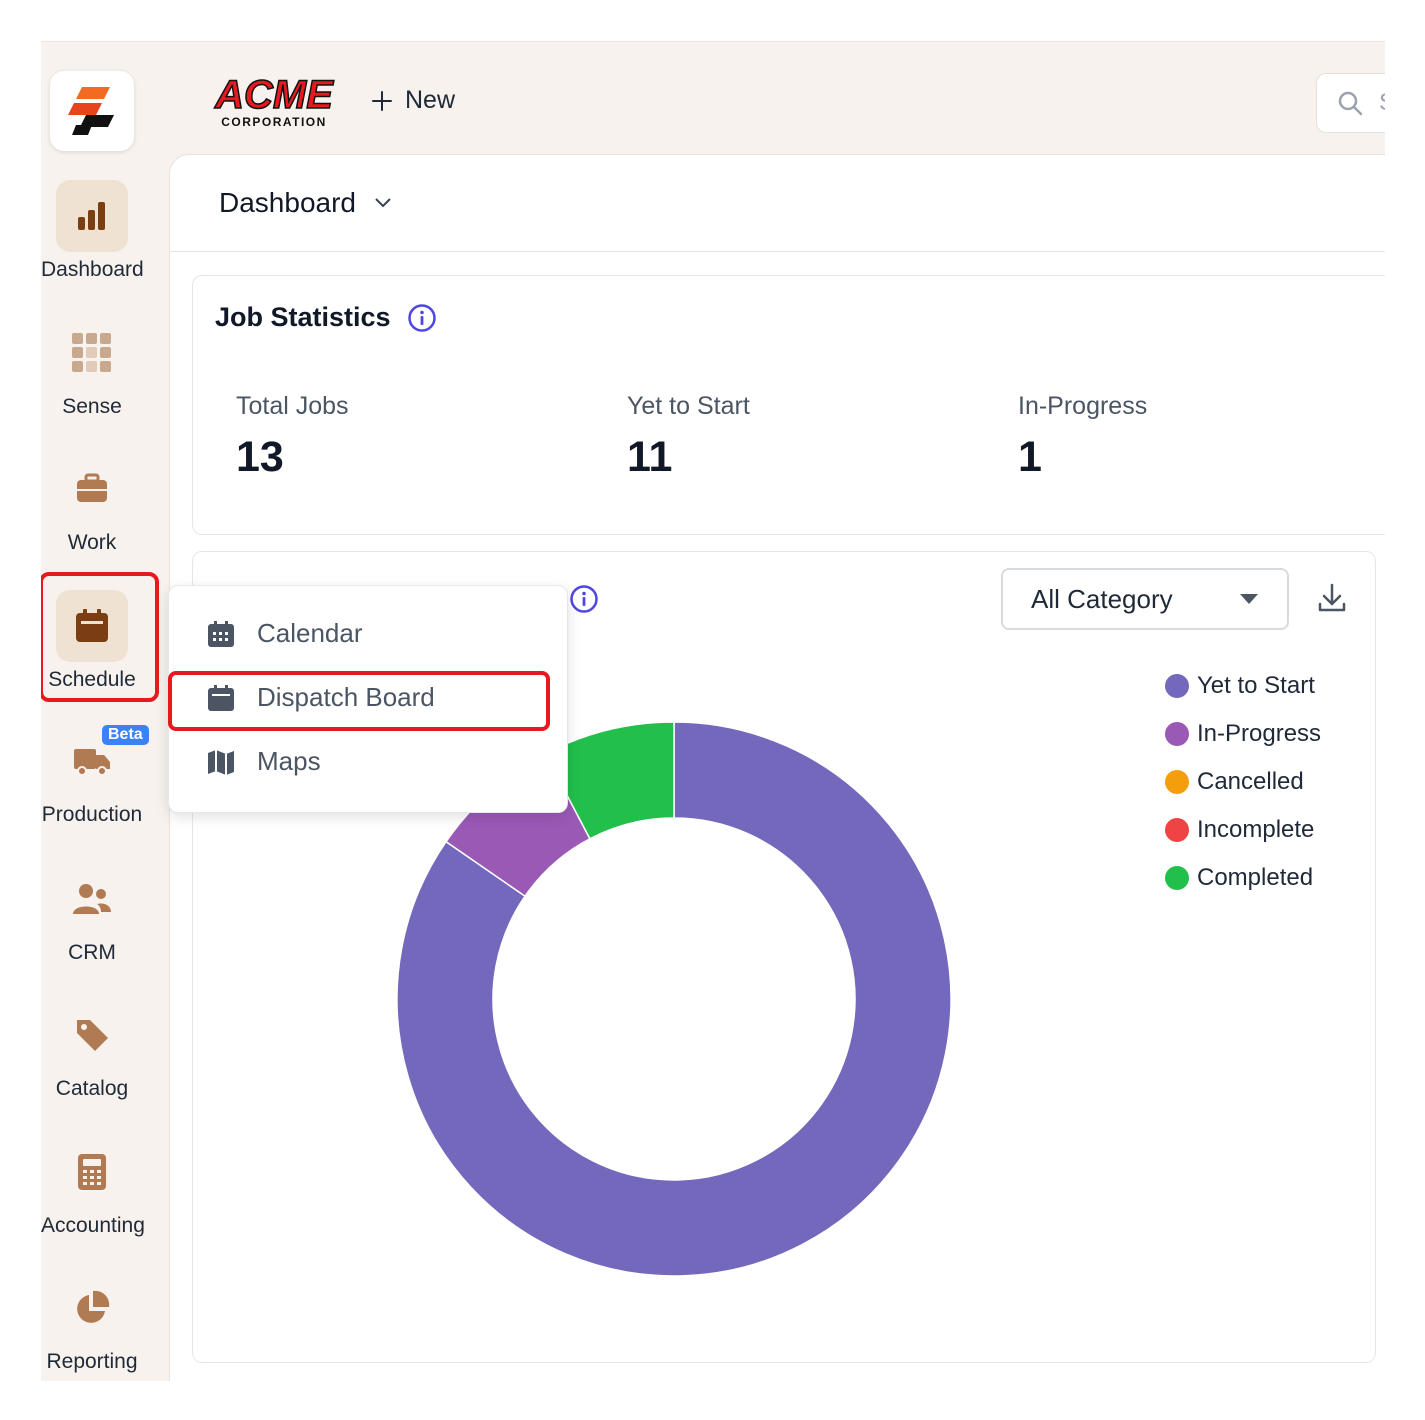  I want to click on brand-sub: CORPORATION, so click(274, 122).